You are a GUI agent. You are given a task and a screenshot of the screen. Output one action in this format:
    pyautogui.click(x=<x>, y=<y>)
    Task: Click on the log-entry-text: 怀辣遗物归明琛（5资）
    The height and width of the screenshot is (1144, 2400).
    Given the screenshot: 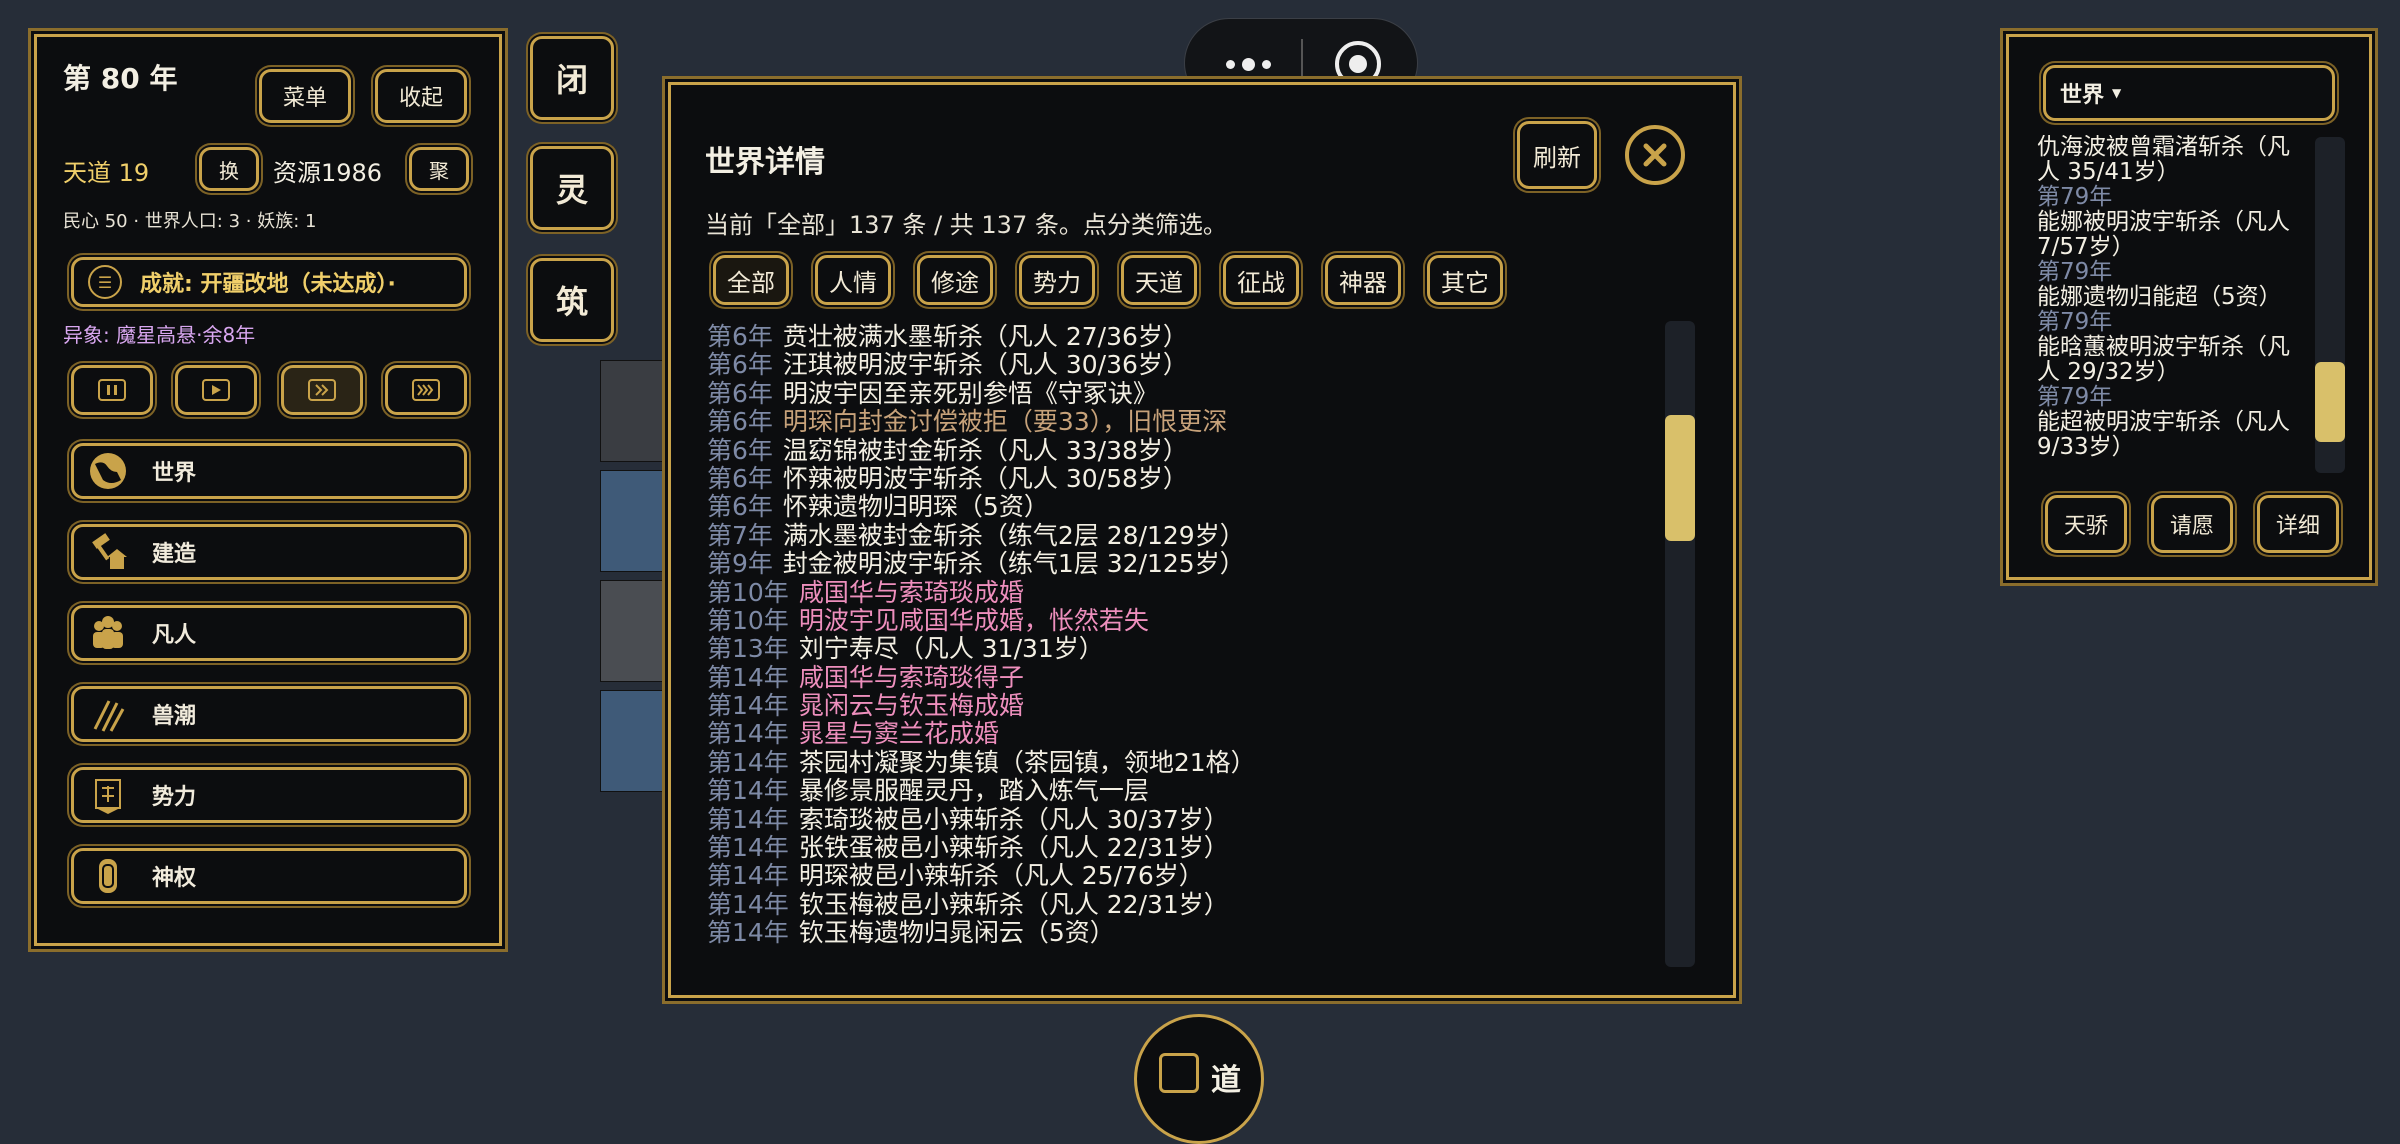 What is the action you would take?
    pyautogui.click(x=915, y=507)
    